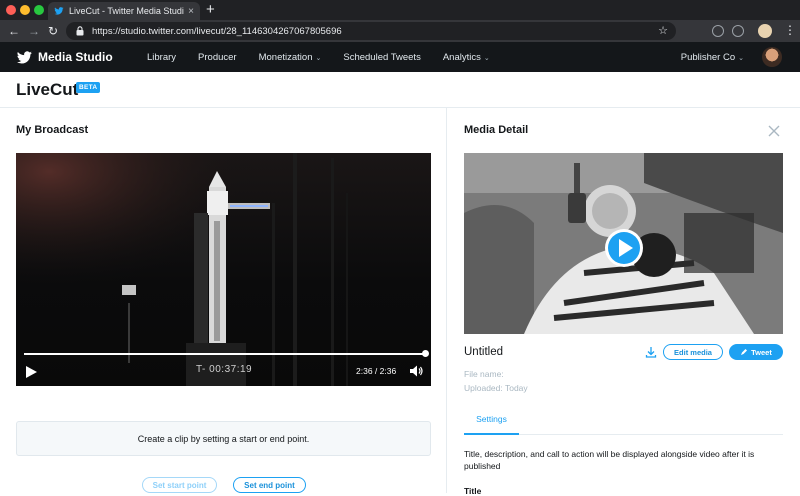  I want to click on maximize-window-button, so click(39, 10).